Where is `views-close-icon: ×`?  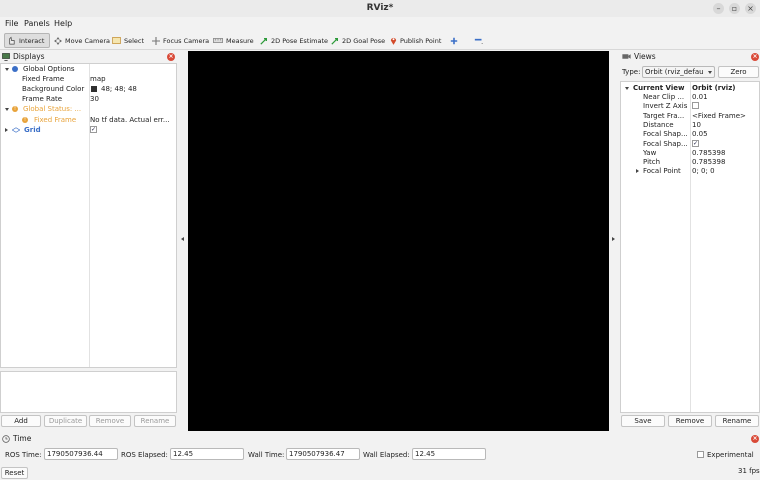 views-close-icon: × is located at coordinates (755, 57).